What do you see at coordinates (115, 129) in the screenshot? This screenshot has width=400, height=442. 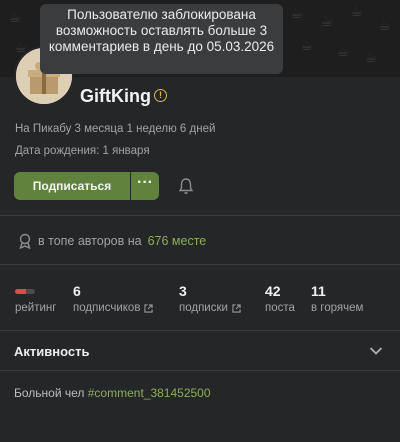 I see `on-site-duration: На Пикабу 3 месяца 1 неделю 6 дней` at bounding box center [115, 129].